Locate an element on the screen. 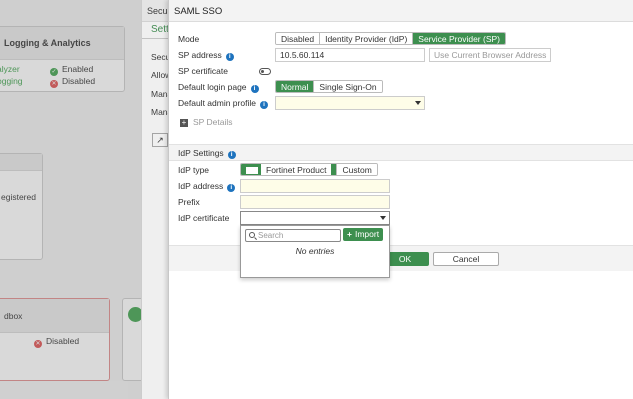  mode-option-disabled: Disabled is located at coordinates (298, 38).